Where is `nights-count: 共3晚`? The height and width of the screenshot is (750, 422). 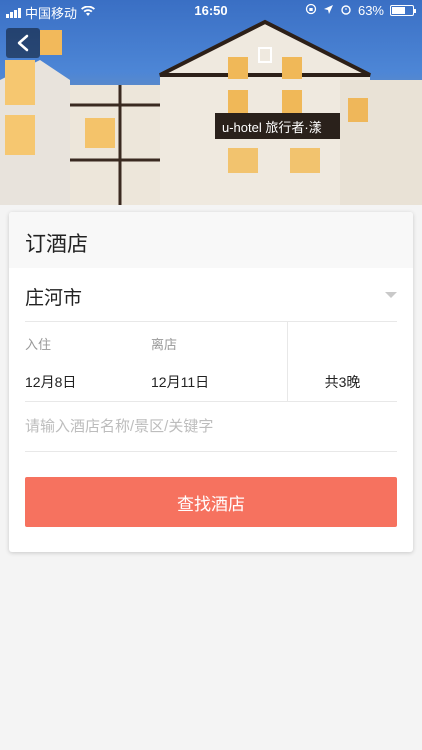 nights-count: 共3晚 is located at coordinates (342, 362).